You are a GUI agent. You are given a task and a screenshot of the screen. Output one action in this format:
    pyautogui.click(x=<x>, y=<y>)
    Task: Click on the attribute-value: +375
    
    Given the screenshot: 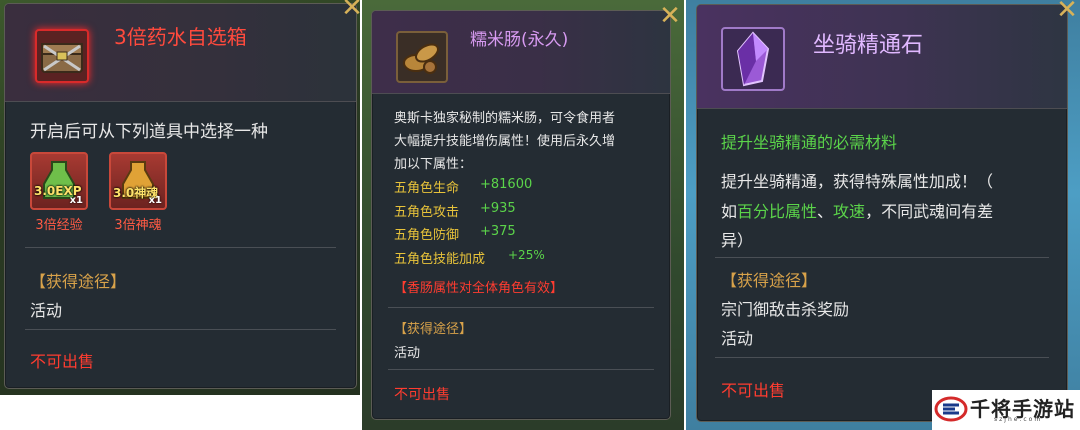 What is the action you would take?
    pyautogui.click(x=498, y=231)
    